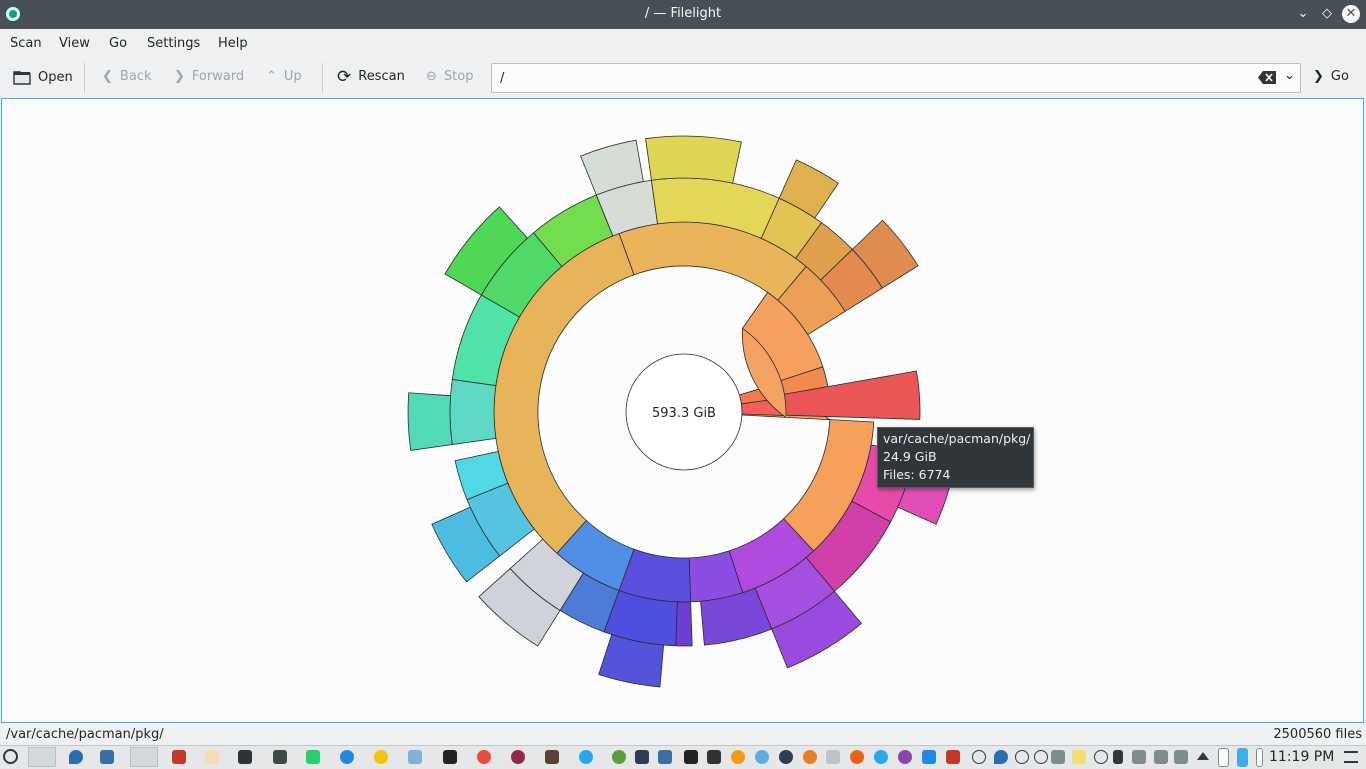 This screenshot has height=769, width=1366. Describe the element at coordinates (683, 44) in the screenshot. I see `menu-bar: Scan View Go Settings Help` at that location.